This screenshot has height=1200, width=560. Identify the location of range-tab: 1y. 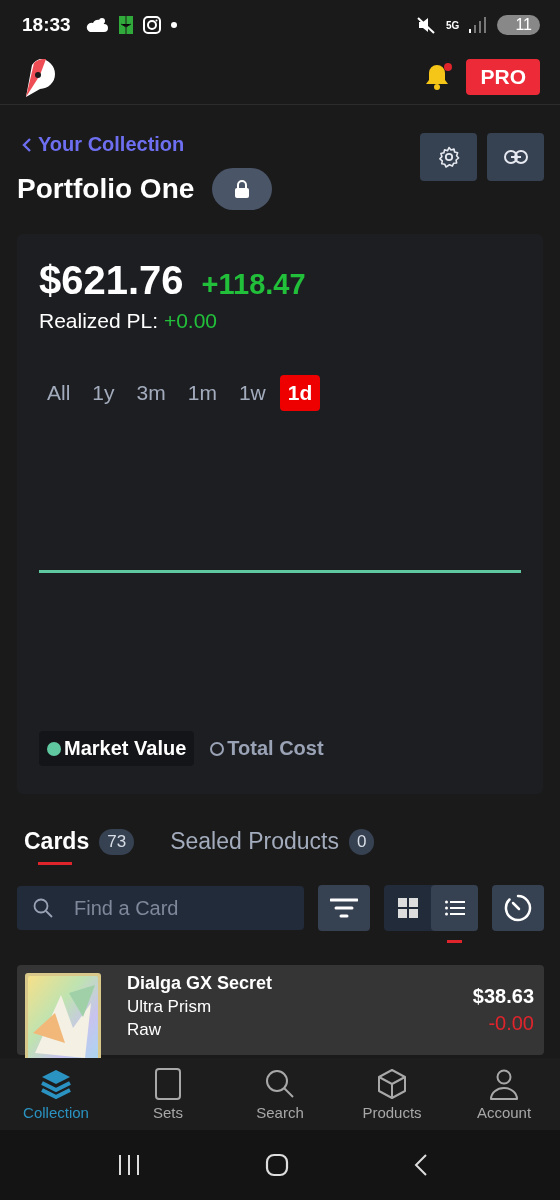
(103, 393).